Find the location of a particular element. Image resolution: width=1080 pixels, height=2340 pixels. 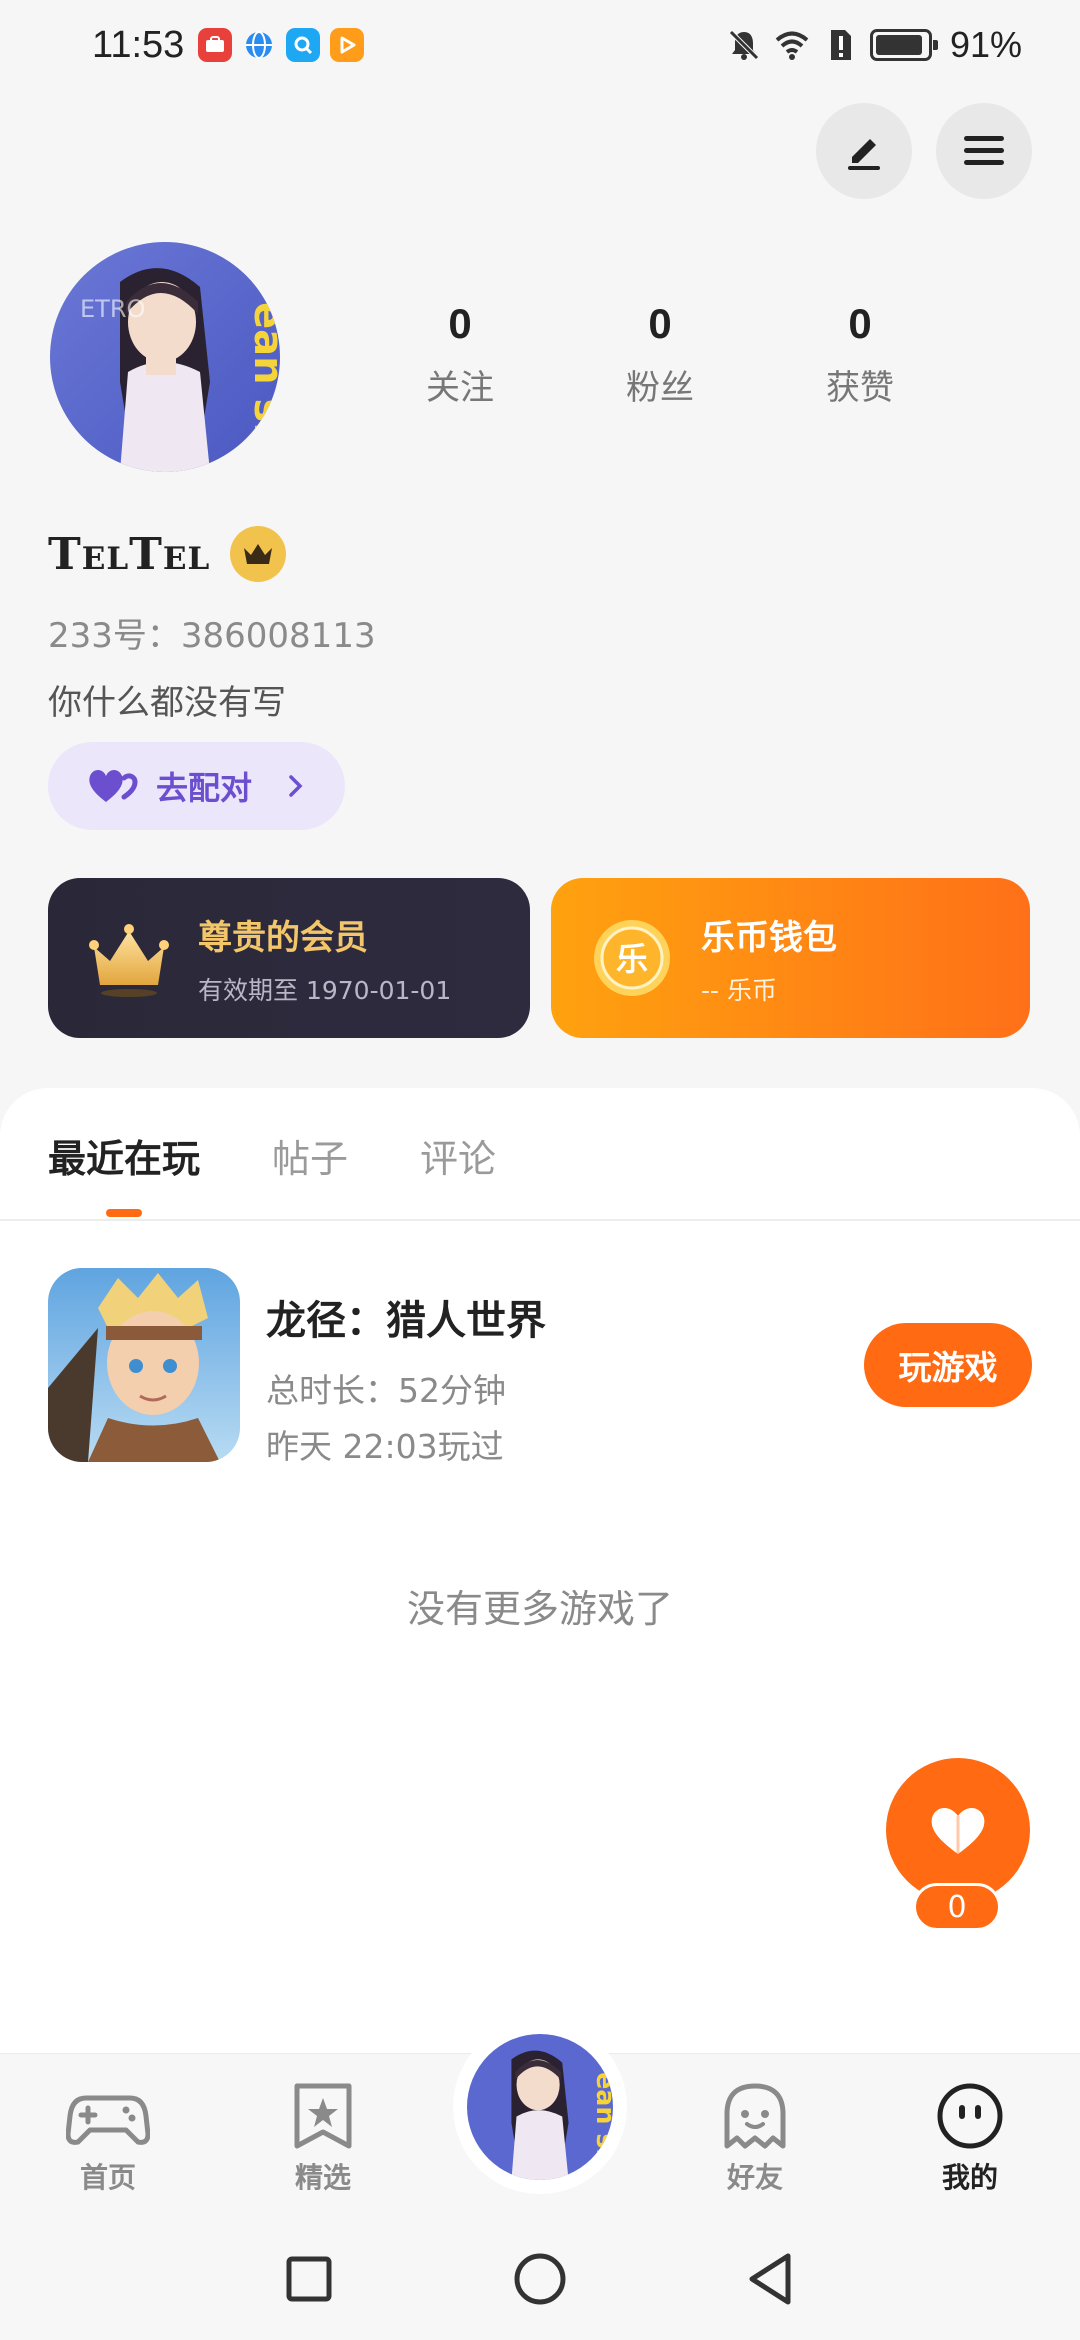

wallet-card-text: 乐币钱包 -- 乐币 is located at coordinates (769, 958).